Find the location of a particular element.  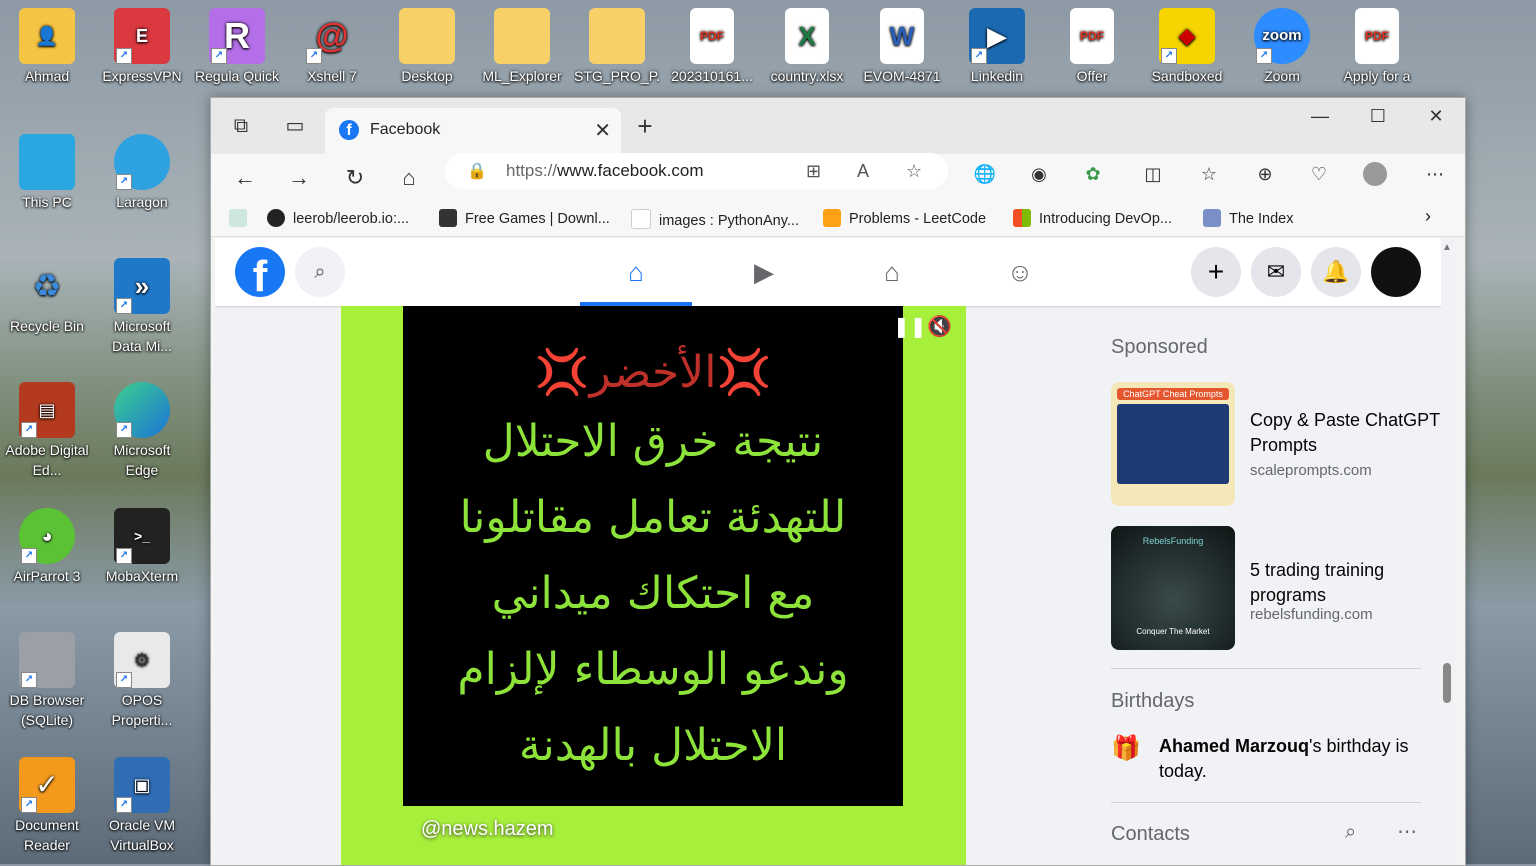

close-window-button: ✕ is located at coordinates (1436, 116).